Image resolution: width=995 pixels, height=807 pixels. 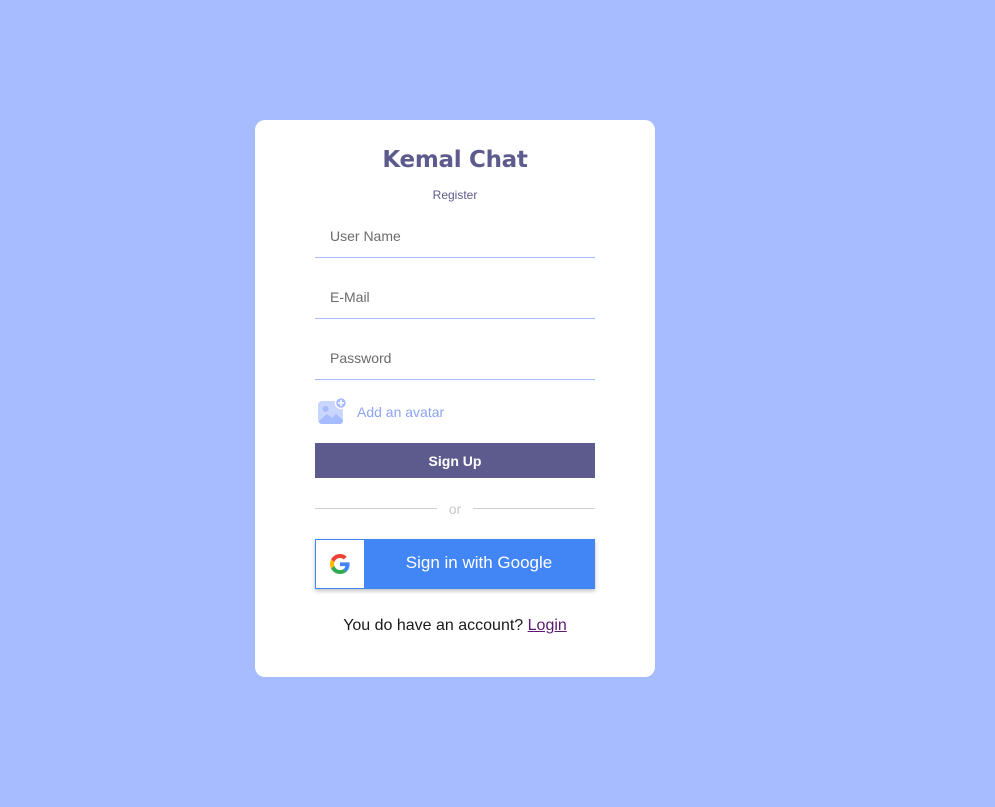 I want to click on google-sign-in-button: Sign in with Google, so click(x=455, y=564).